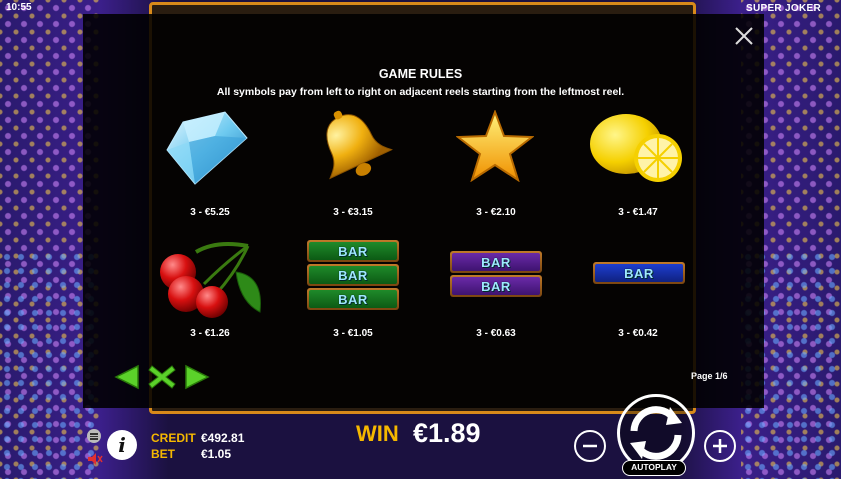 The height and width of the screenshot is (479, 841). What do you see at coordinates (447, 433) in the screenshot?
I see `win-value: €1.89` at bounding box center [447, 433].